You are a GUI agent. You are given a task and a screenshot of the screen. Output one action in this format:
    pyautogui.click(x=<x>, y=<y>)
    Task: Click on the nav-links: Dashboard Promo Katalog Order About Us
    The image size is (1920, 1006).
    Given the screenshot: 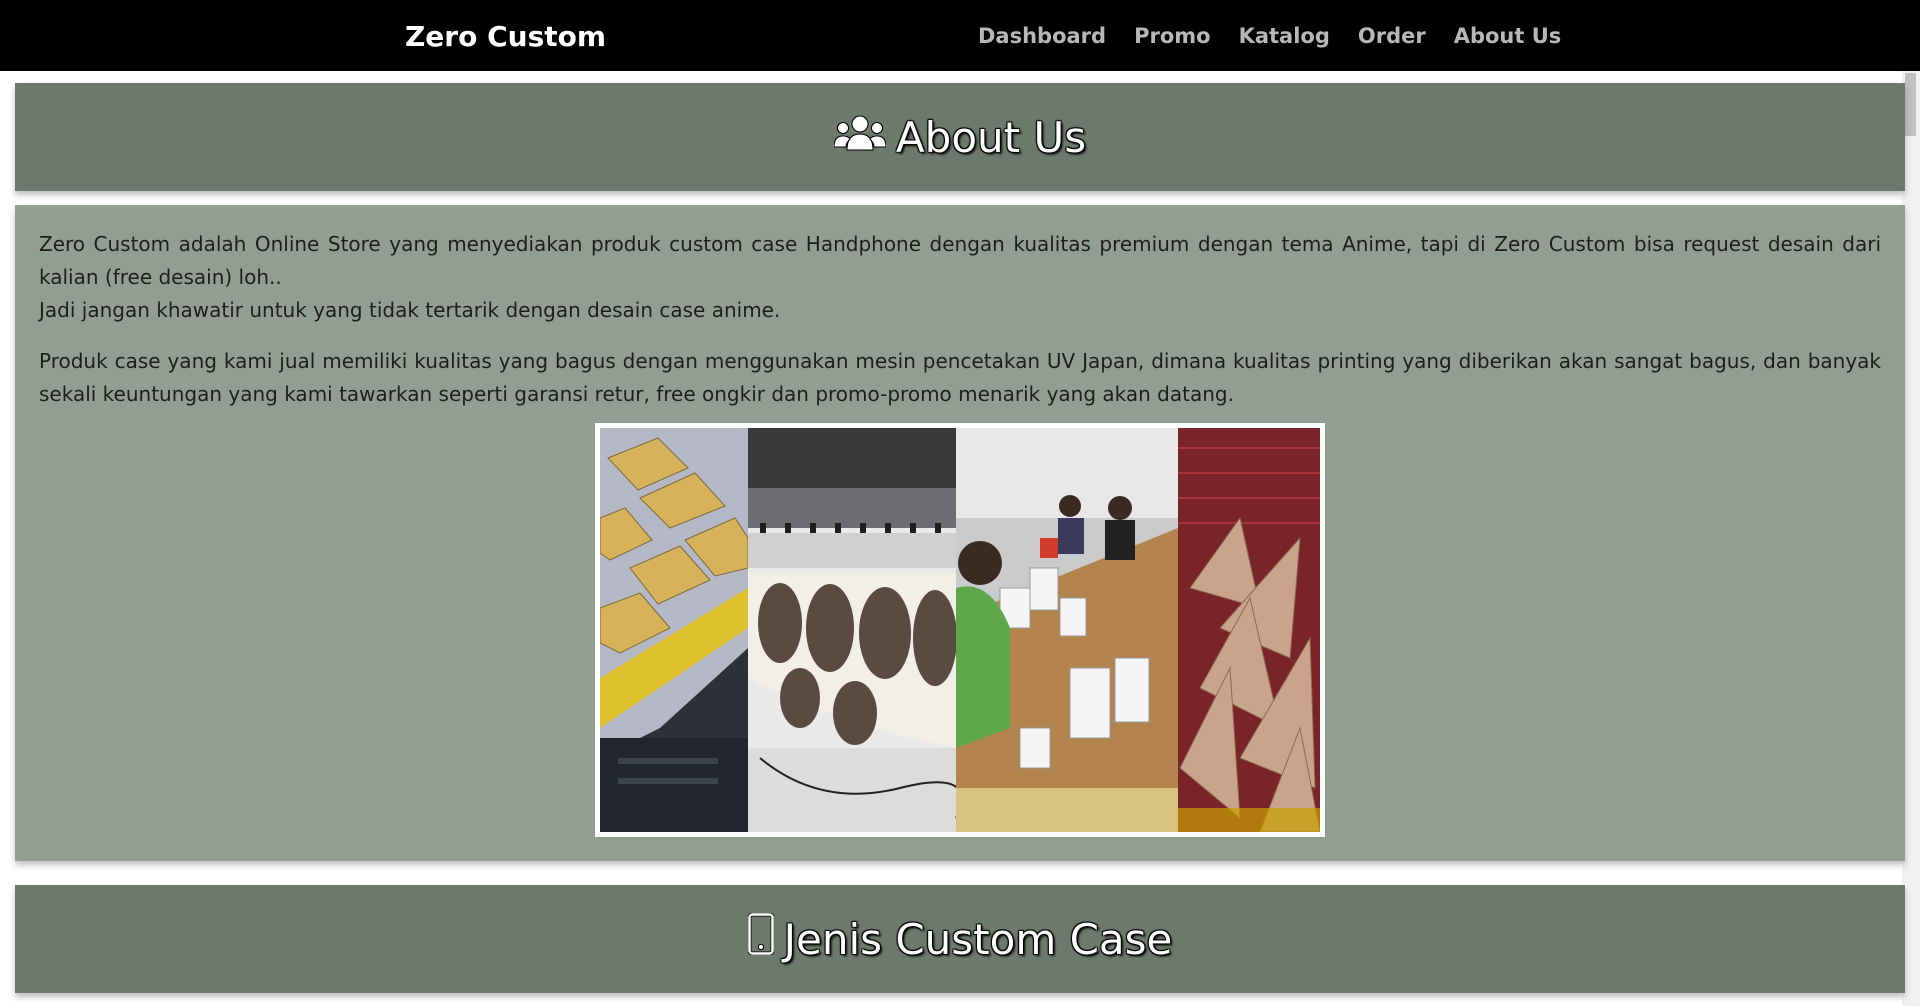 What is the action you would take?
    pyautogui.click(x=1269, y=36)
    